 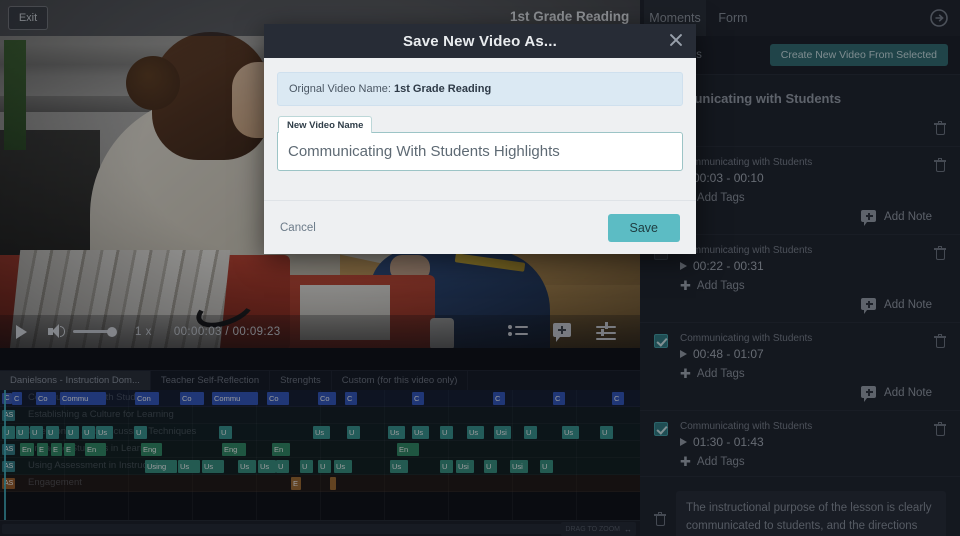 What do you see at coordinates (298, 228) in the screenshot?
I see `cancel-button: Cancel` at bounding box center [298, 228].